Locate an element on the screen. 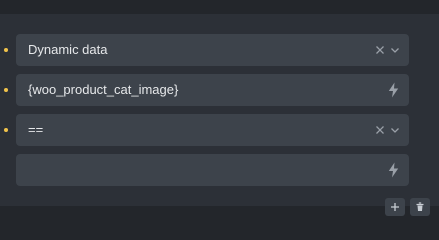 The height and width of the screenshot is (240, 439). condition-row-key: Dynamic data is located at coordinates (219, 50).